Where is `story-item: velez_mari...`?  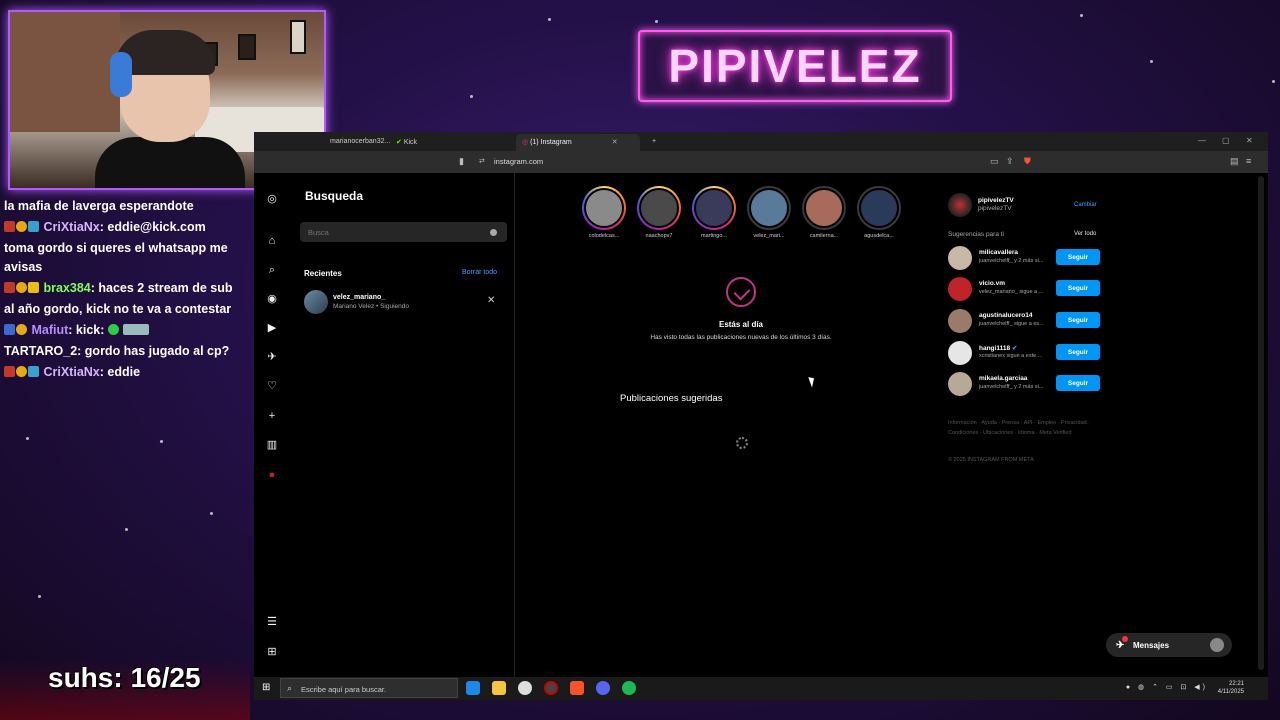 story-item: velez_mari... is located at coordinates (769, 212).